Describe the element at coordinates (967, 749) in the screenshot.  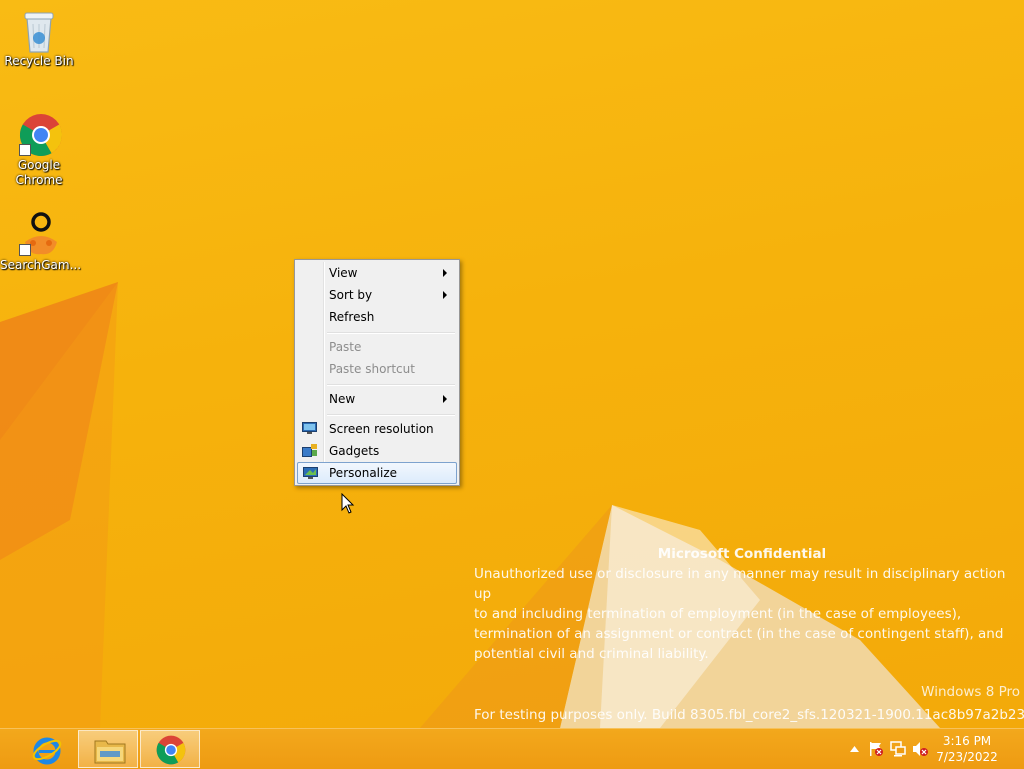
I see `taskbar-clock: 3:16 PM 7/23/2022` at that location.